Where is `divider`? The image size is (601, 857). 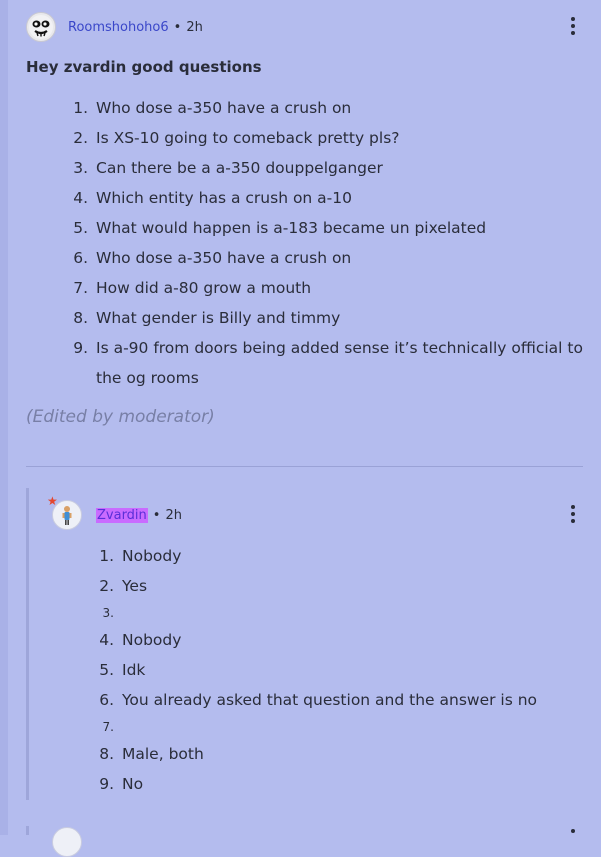
divider is located at coordinates (304, 466).